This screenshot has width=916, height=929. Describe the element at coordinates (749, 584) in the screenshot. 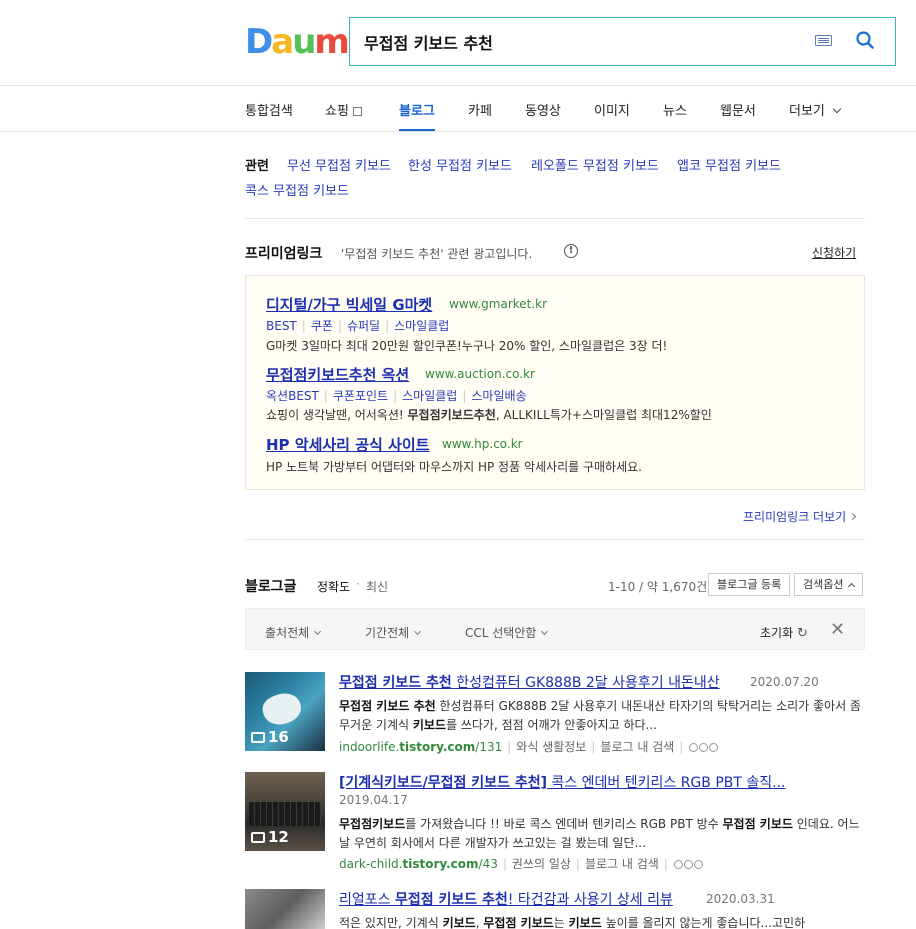

I see `register-blog-button: 블로그글 등록` at that location.